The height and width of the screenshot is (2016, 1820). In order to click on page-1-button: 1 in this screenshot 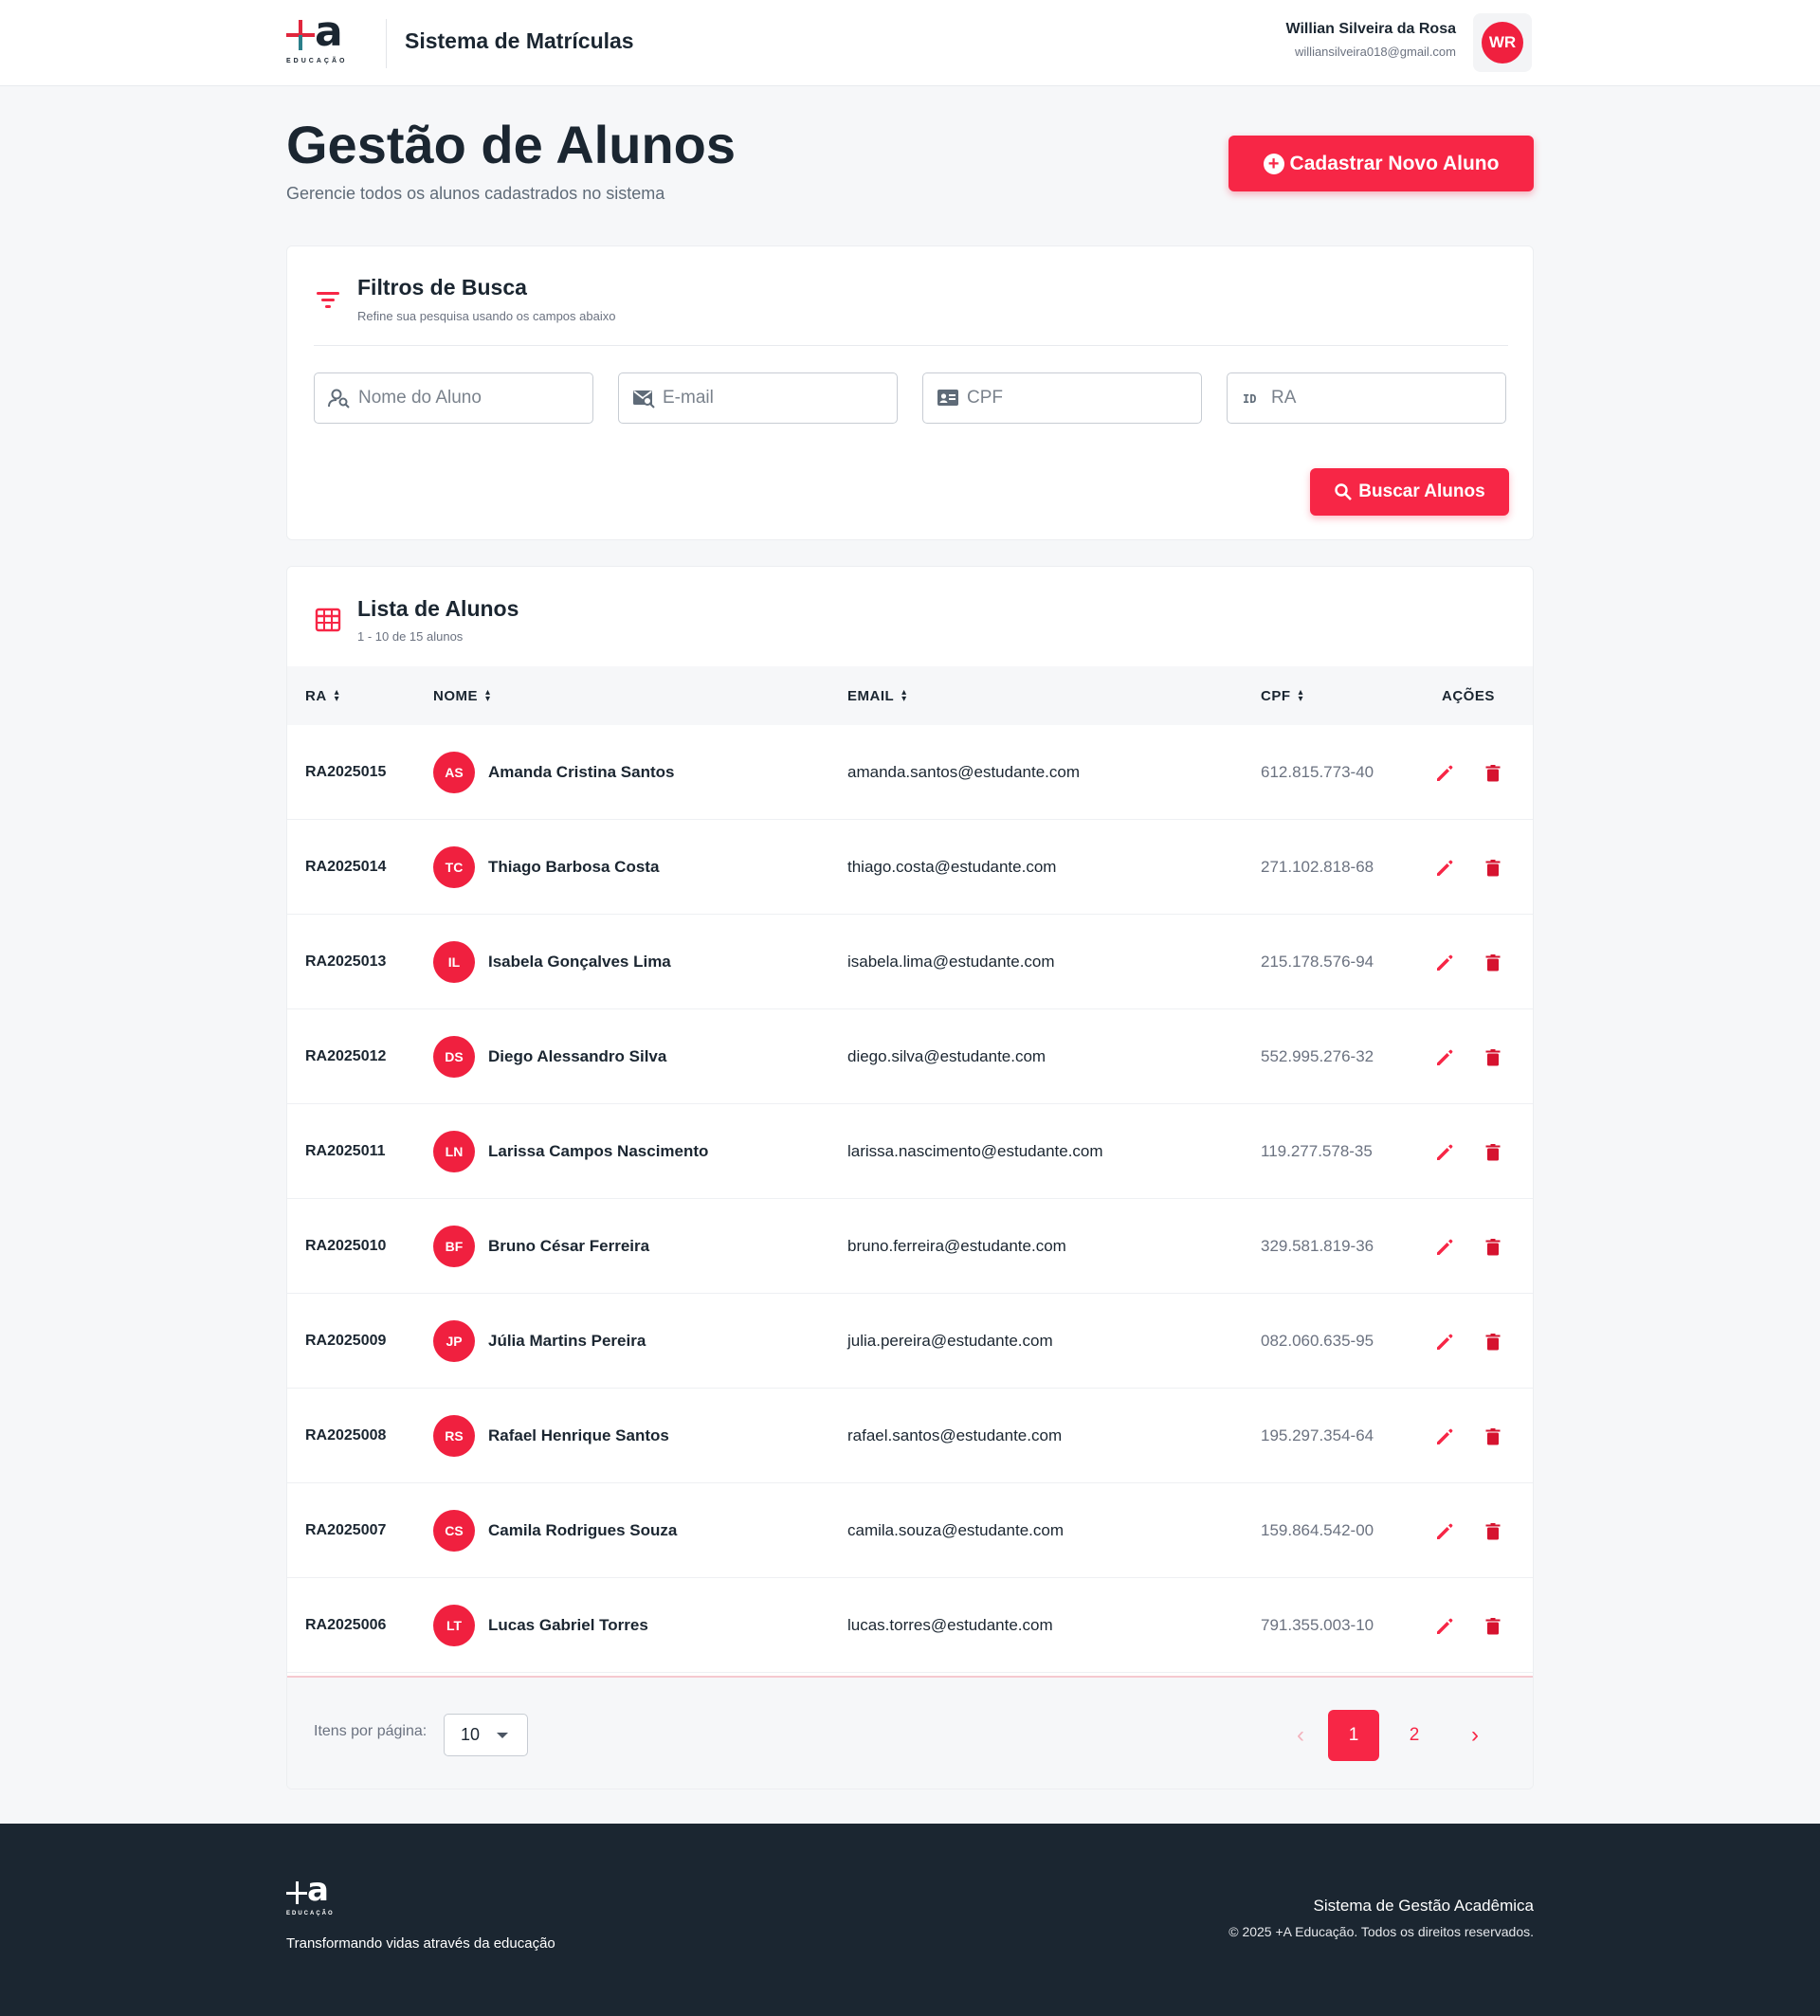, I will do `click(1353, 1735)`.